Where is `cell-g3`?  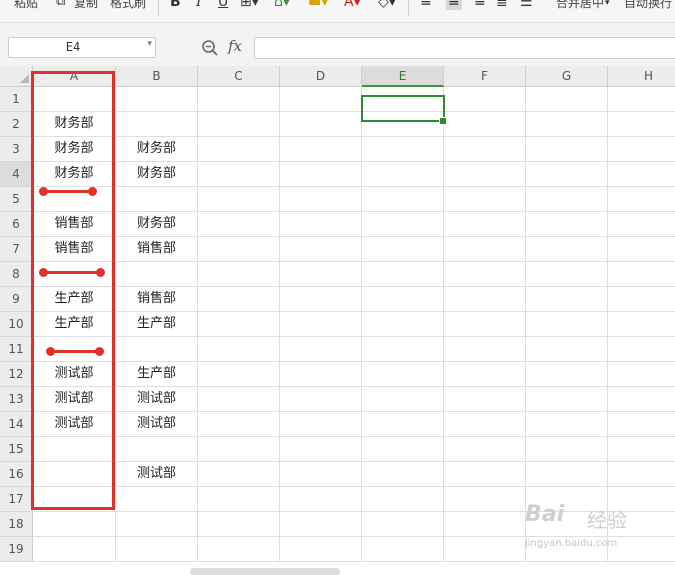
cell-g3 is located at coordinates (567, 149).